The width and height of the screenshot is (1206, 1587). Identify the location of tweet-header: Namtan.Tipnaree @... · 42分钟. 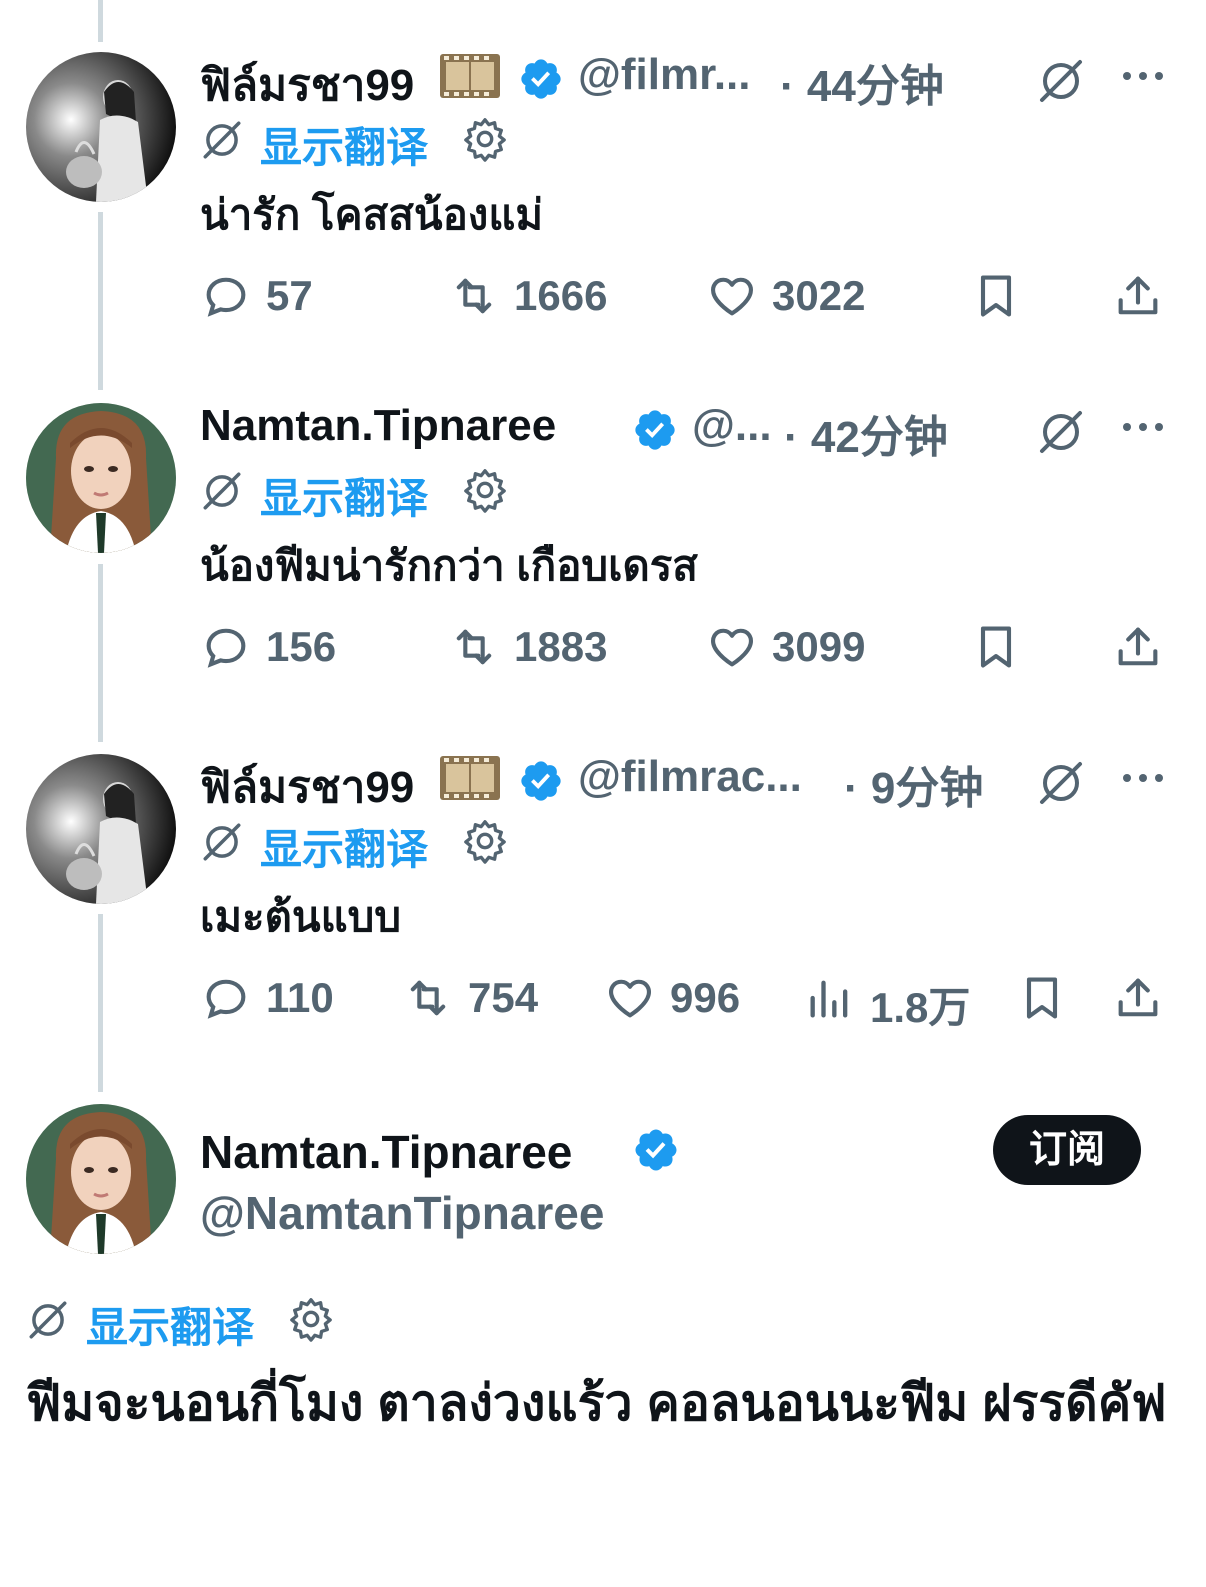
(690, 428).